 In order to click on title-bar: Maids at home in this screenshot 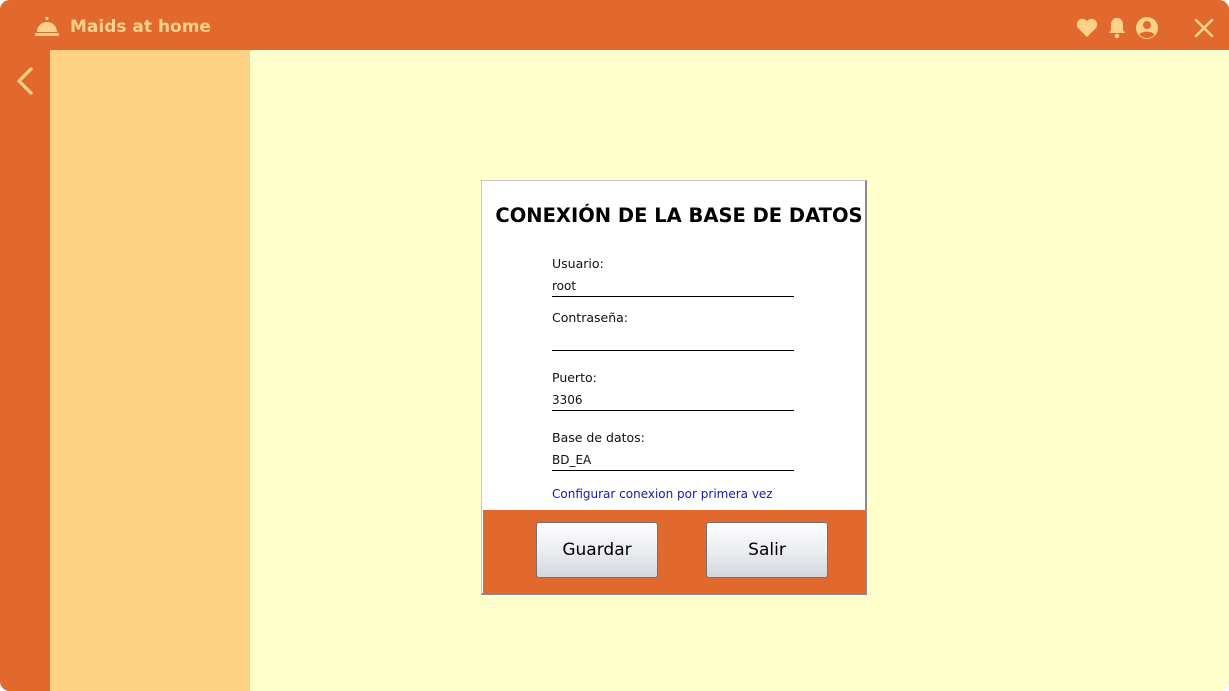, I will do `click(614, 25)`.